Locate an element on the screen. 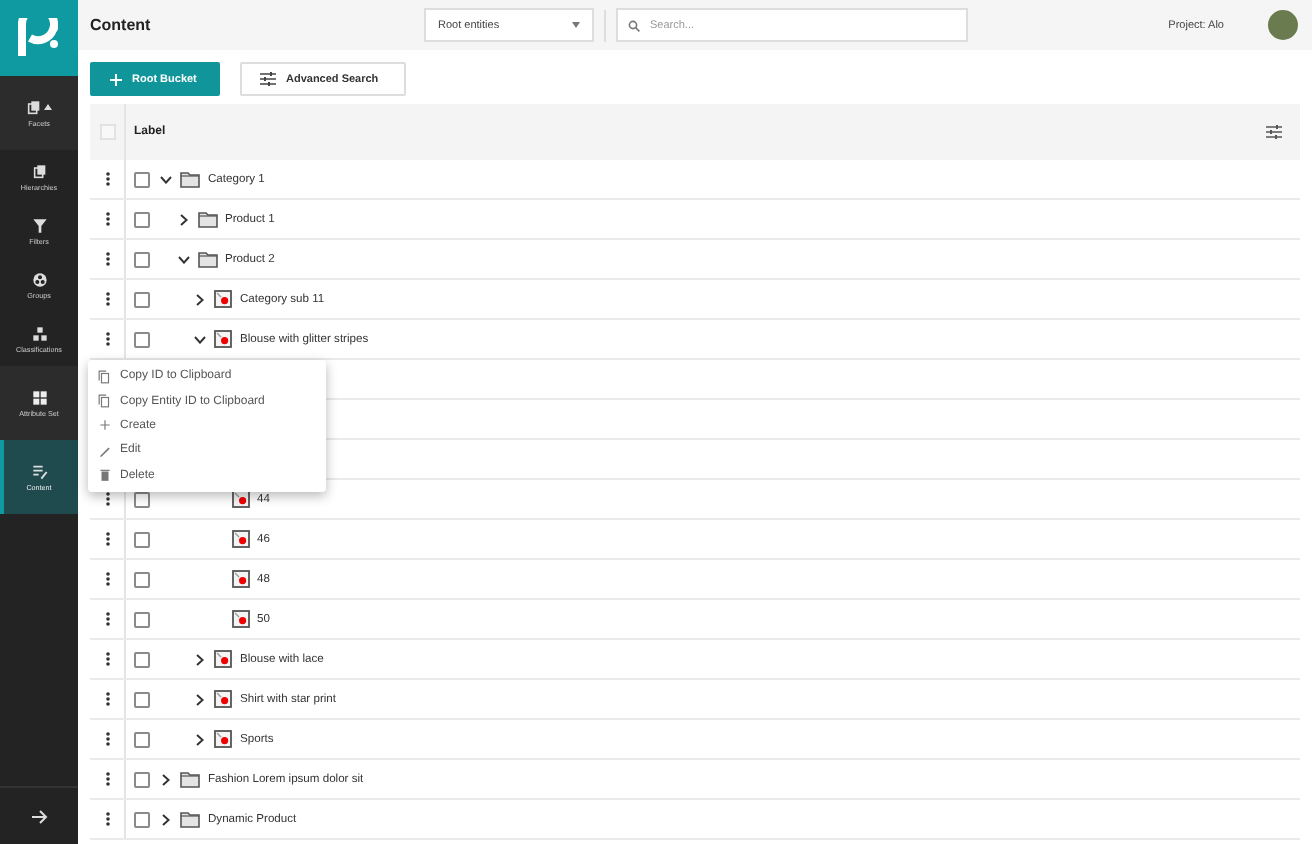  trash-icon is located at coordinates (105, 475).